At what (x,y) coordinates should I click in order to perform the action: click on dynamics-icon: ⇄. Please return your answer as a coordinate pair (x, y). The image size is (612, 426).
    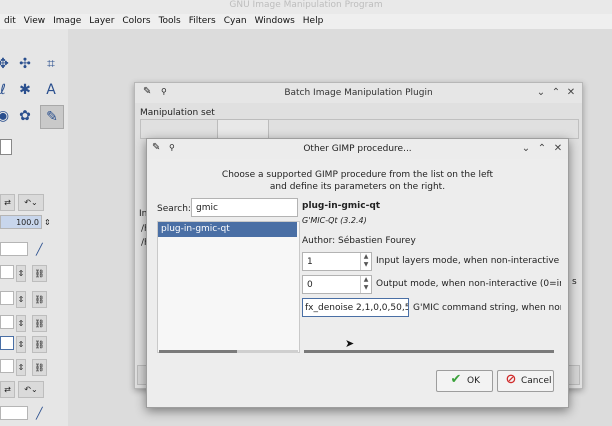
    Looking at the image, I should click on (7, 389).